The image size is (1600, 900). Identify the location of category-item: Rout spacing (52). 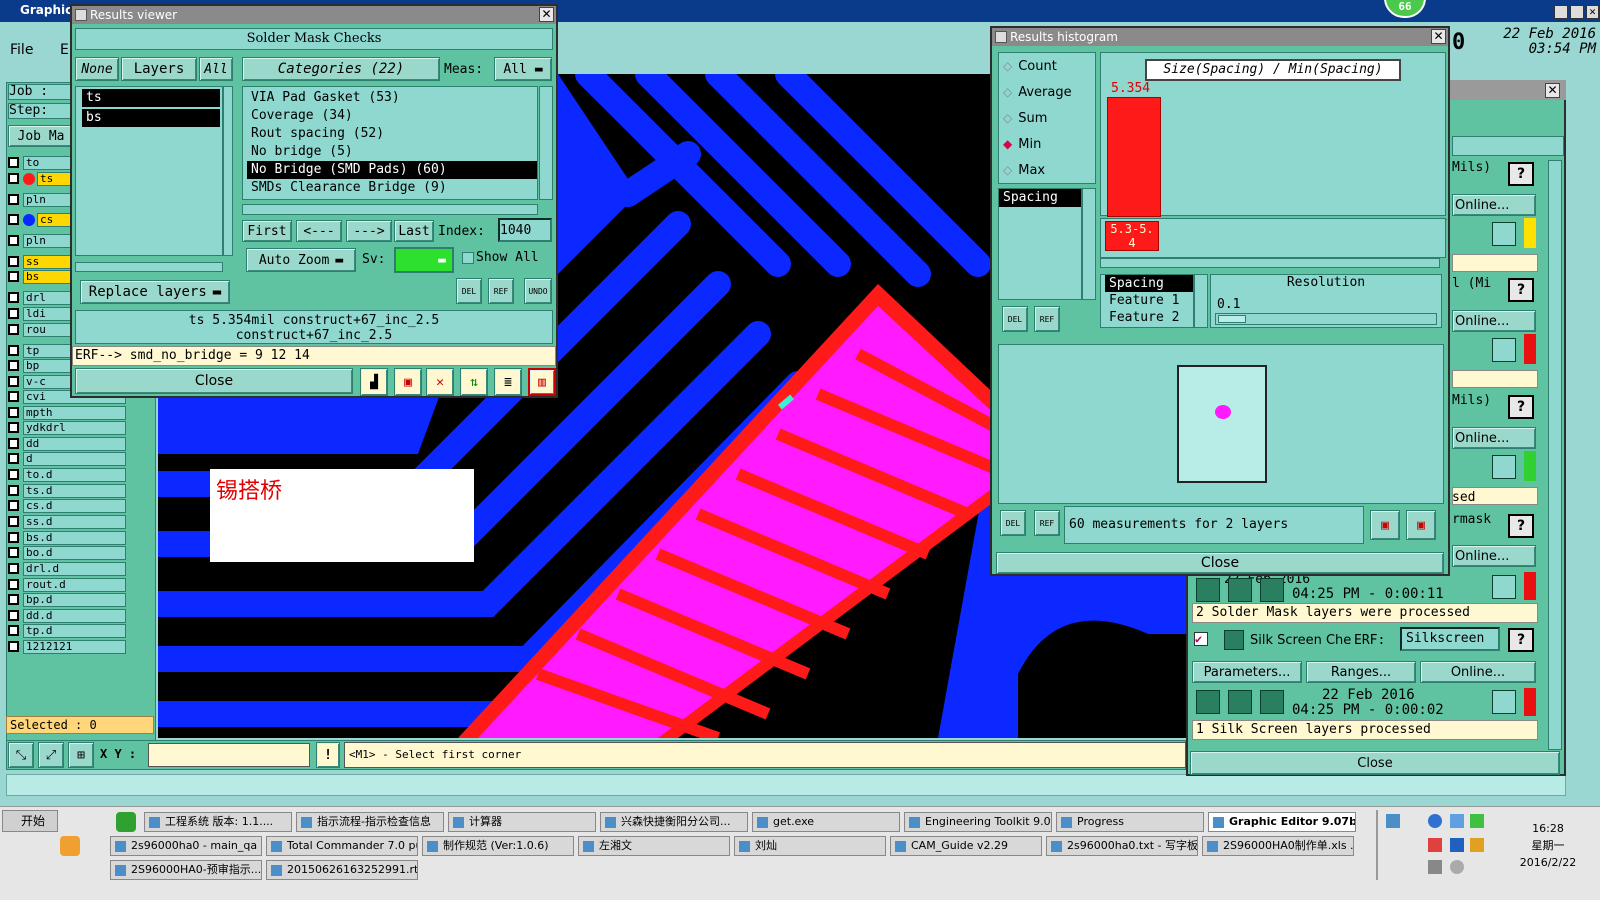
(392, 134).